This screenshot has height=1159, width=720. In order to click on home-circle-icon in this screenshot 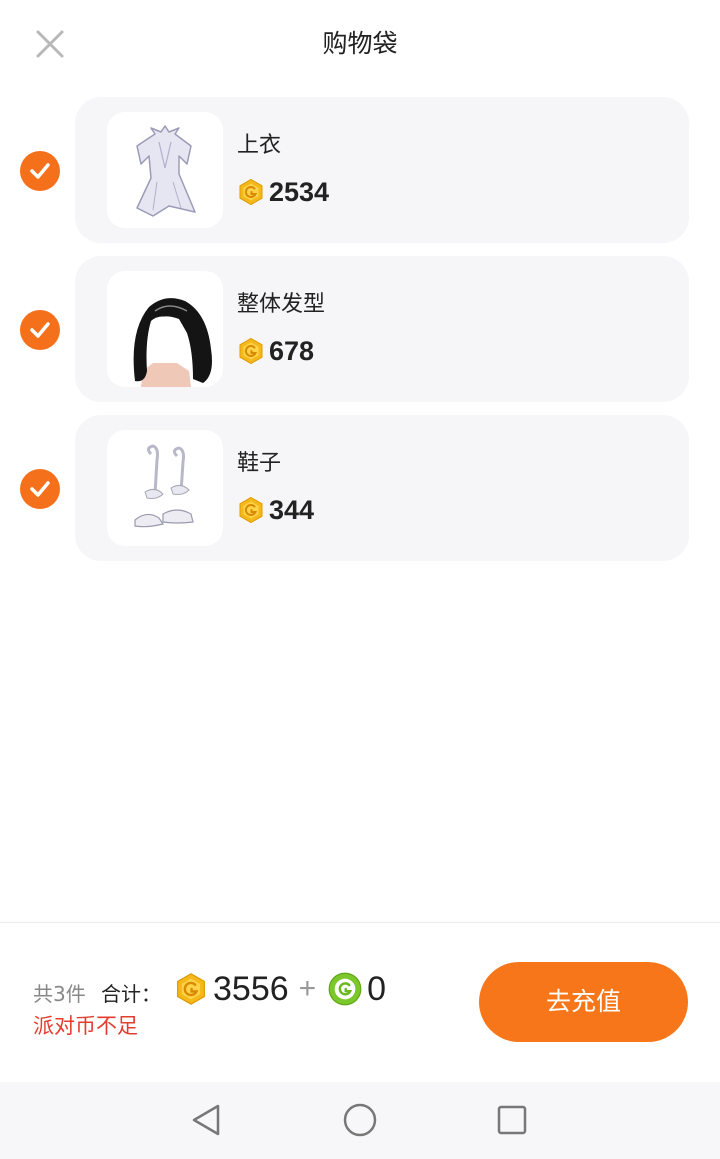, I will do `click(360, 1120)`.